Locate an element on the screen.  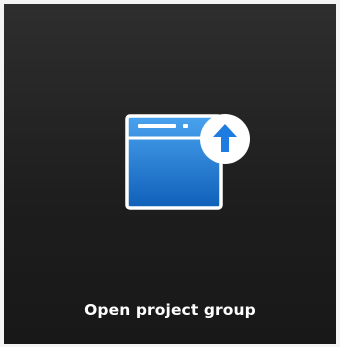
open-project-group-icon is located at coordinates (192, 167).